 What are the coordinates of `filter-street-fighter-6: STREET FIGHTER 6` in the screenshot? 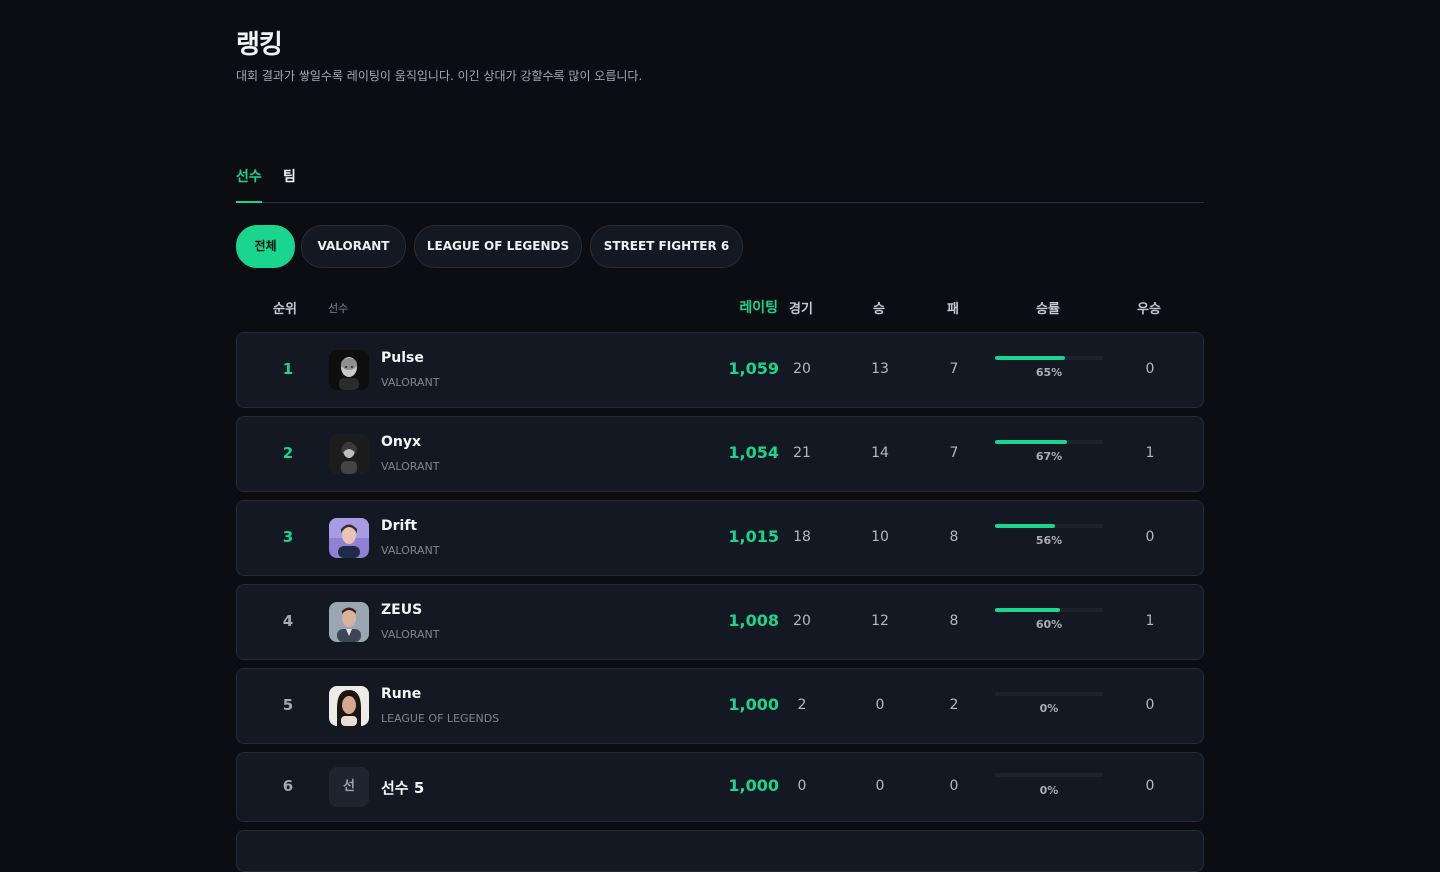 It's located at (666, 246).